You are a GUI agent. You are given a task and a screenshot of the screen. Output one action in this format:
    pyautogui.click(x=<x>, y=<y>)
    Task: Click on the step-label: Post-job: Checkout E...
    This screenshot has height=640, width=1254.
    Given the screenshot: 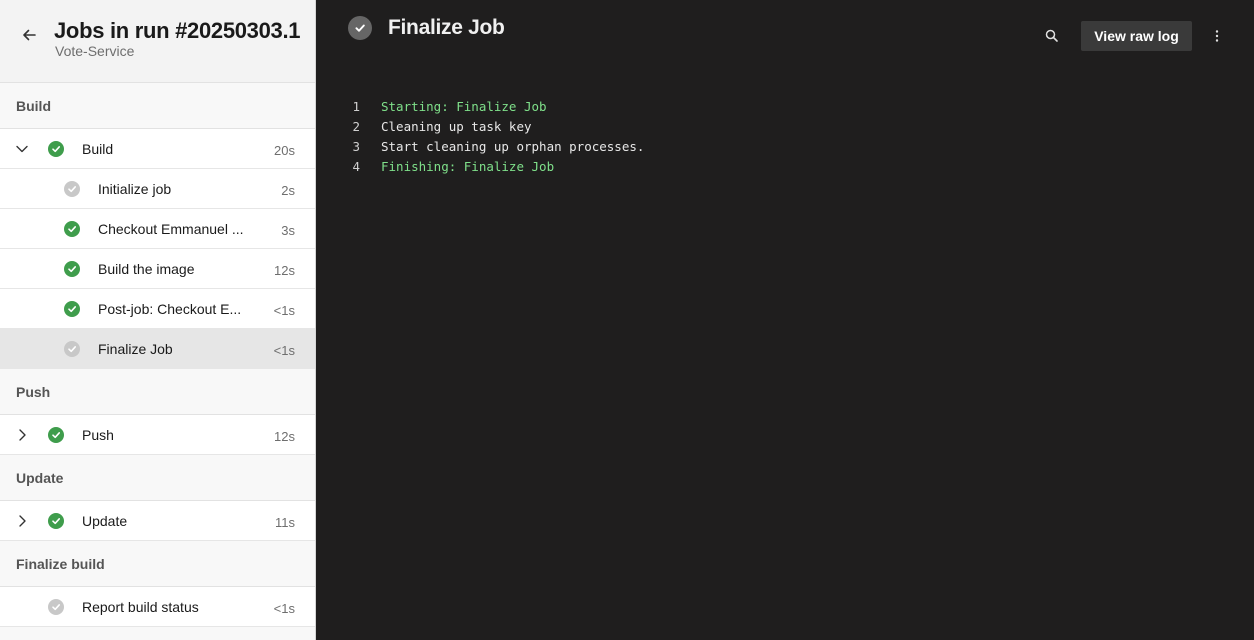 What is the action you would take?
    pyautogui.click(x=170, y=309)
    